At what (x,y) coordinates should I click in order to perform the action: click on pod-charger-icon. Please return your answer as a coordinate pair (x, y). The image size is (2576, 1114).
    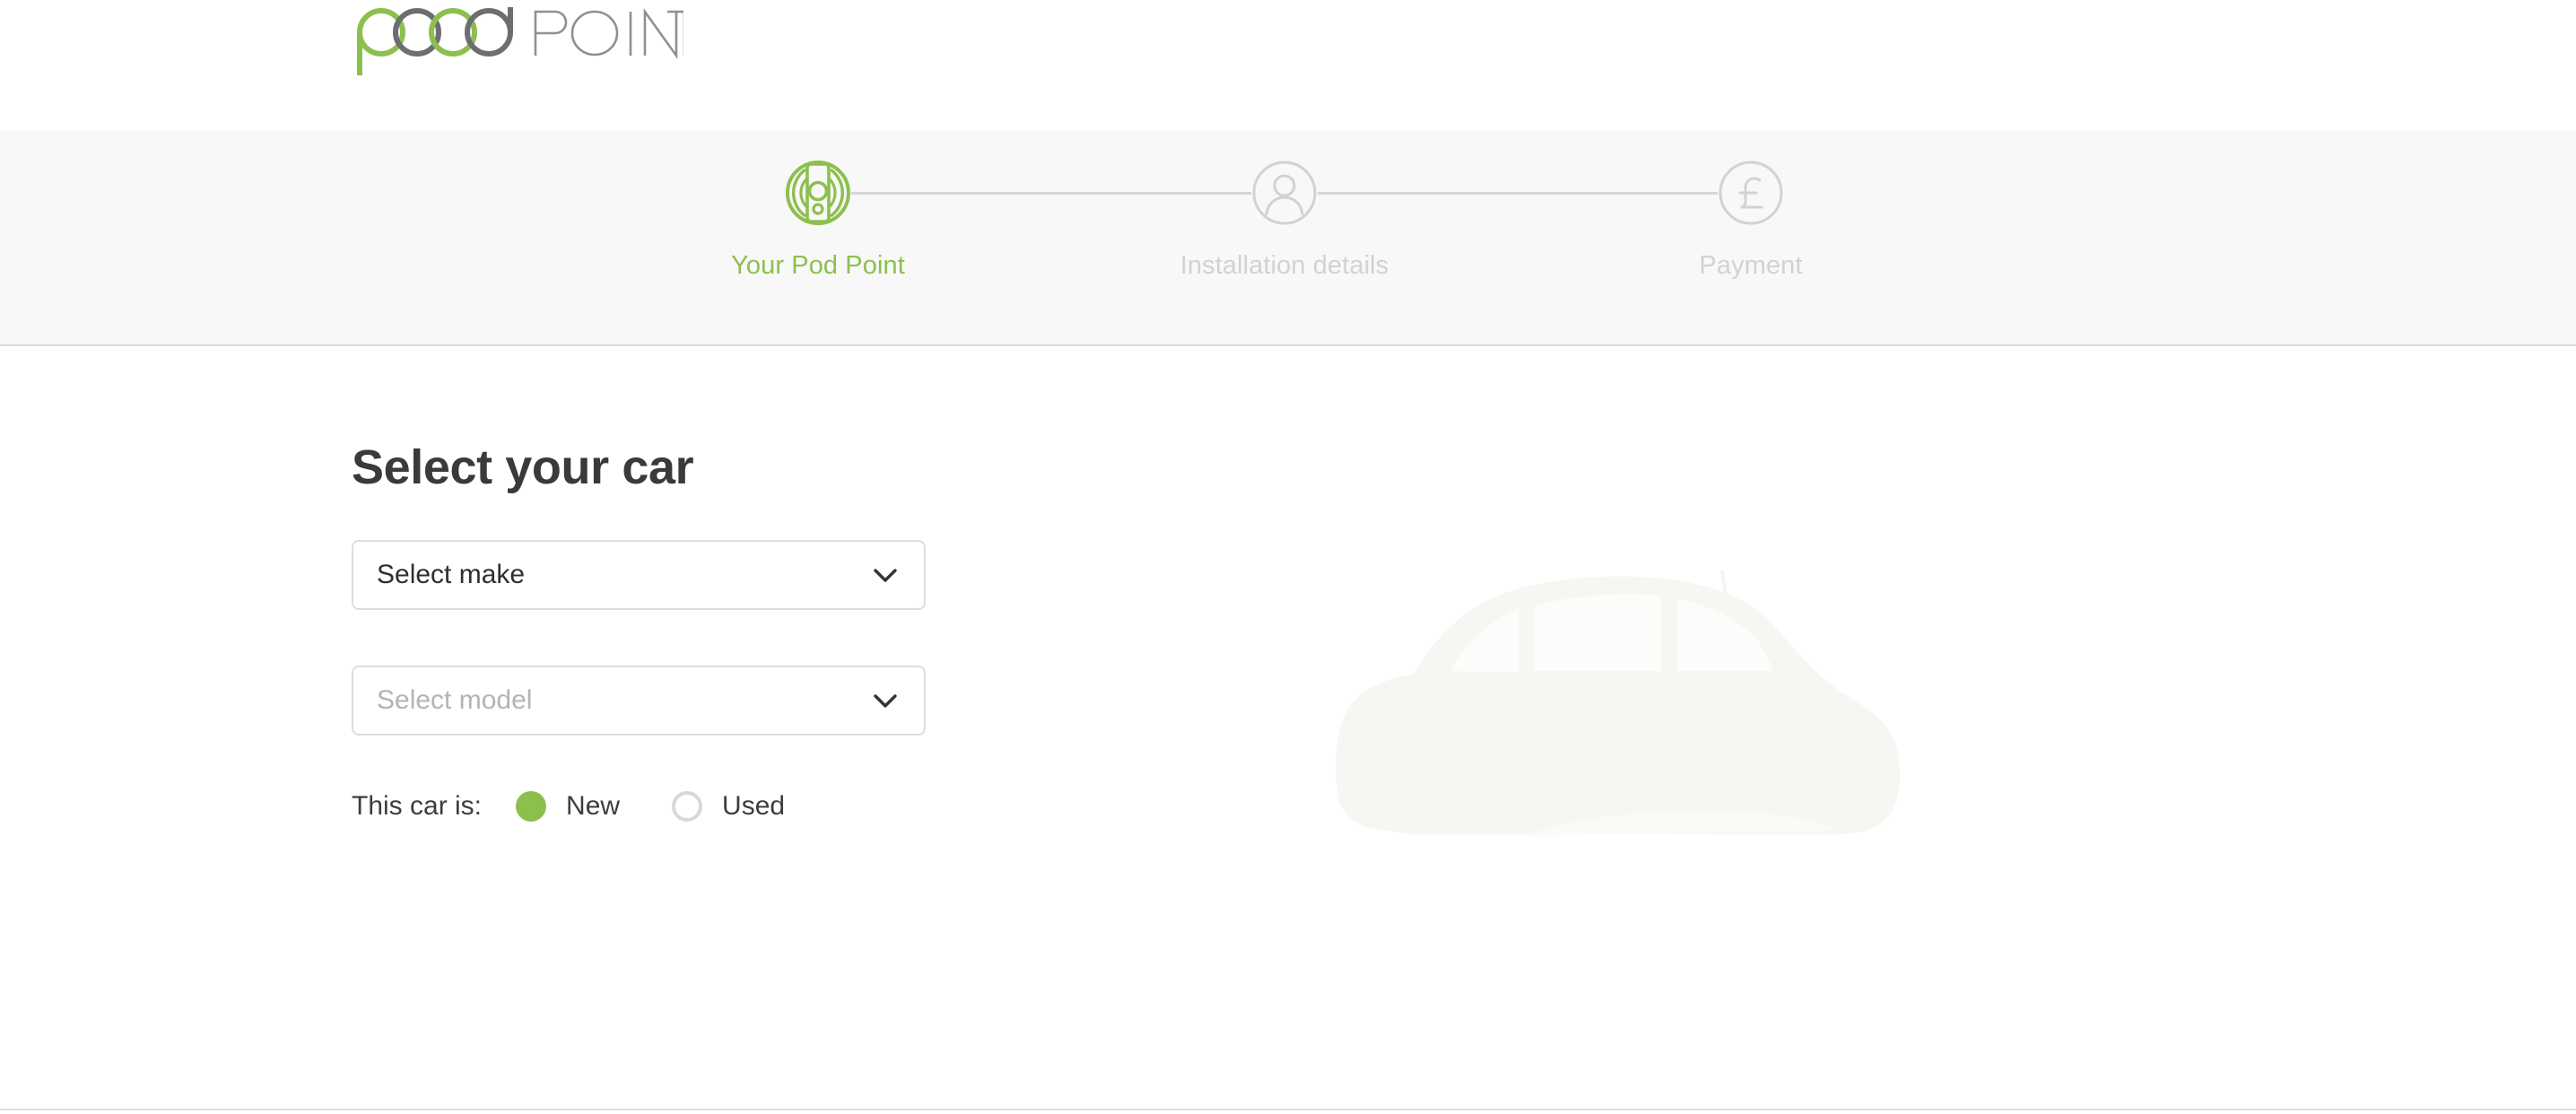
    Looking at the image, I should click on (818, 193).